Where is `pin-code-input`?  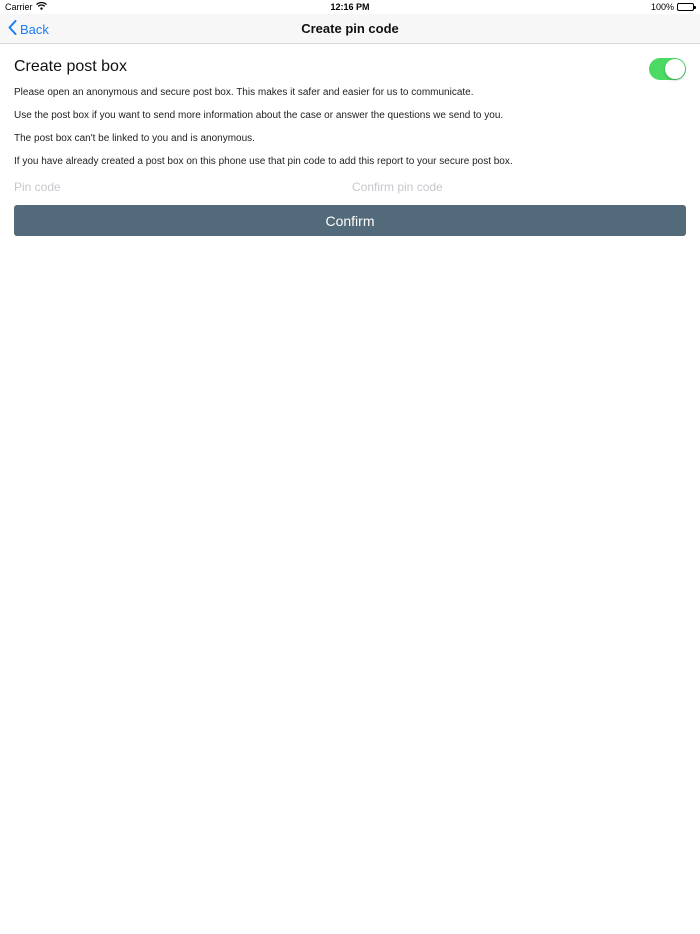 pin-code-input is located at coordinates (179, 187).